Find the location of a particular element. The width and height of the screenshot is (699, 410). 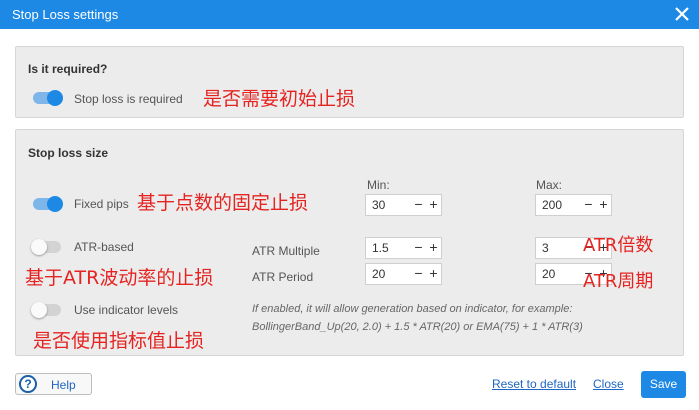

dialog-titlebar: Stop Loss settings is located at coordinates (349, 14).